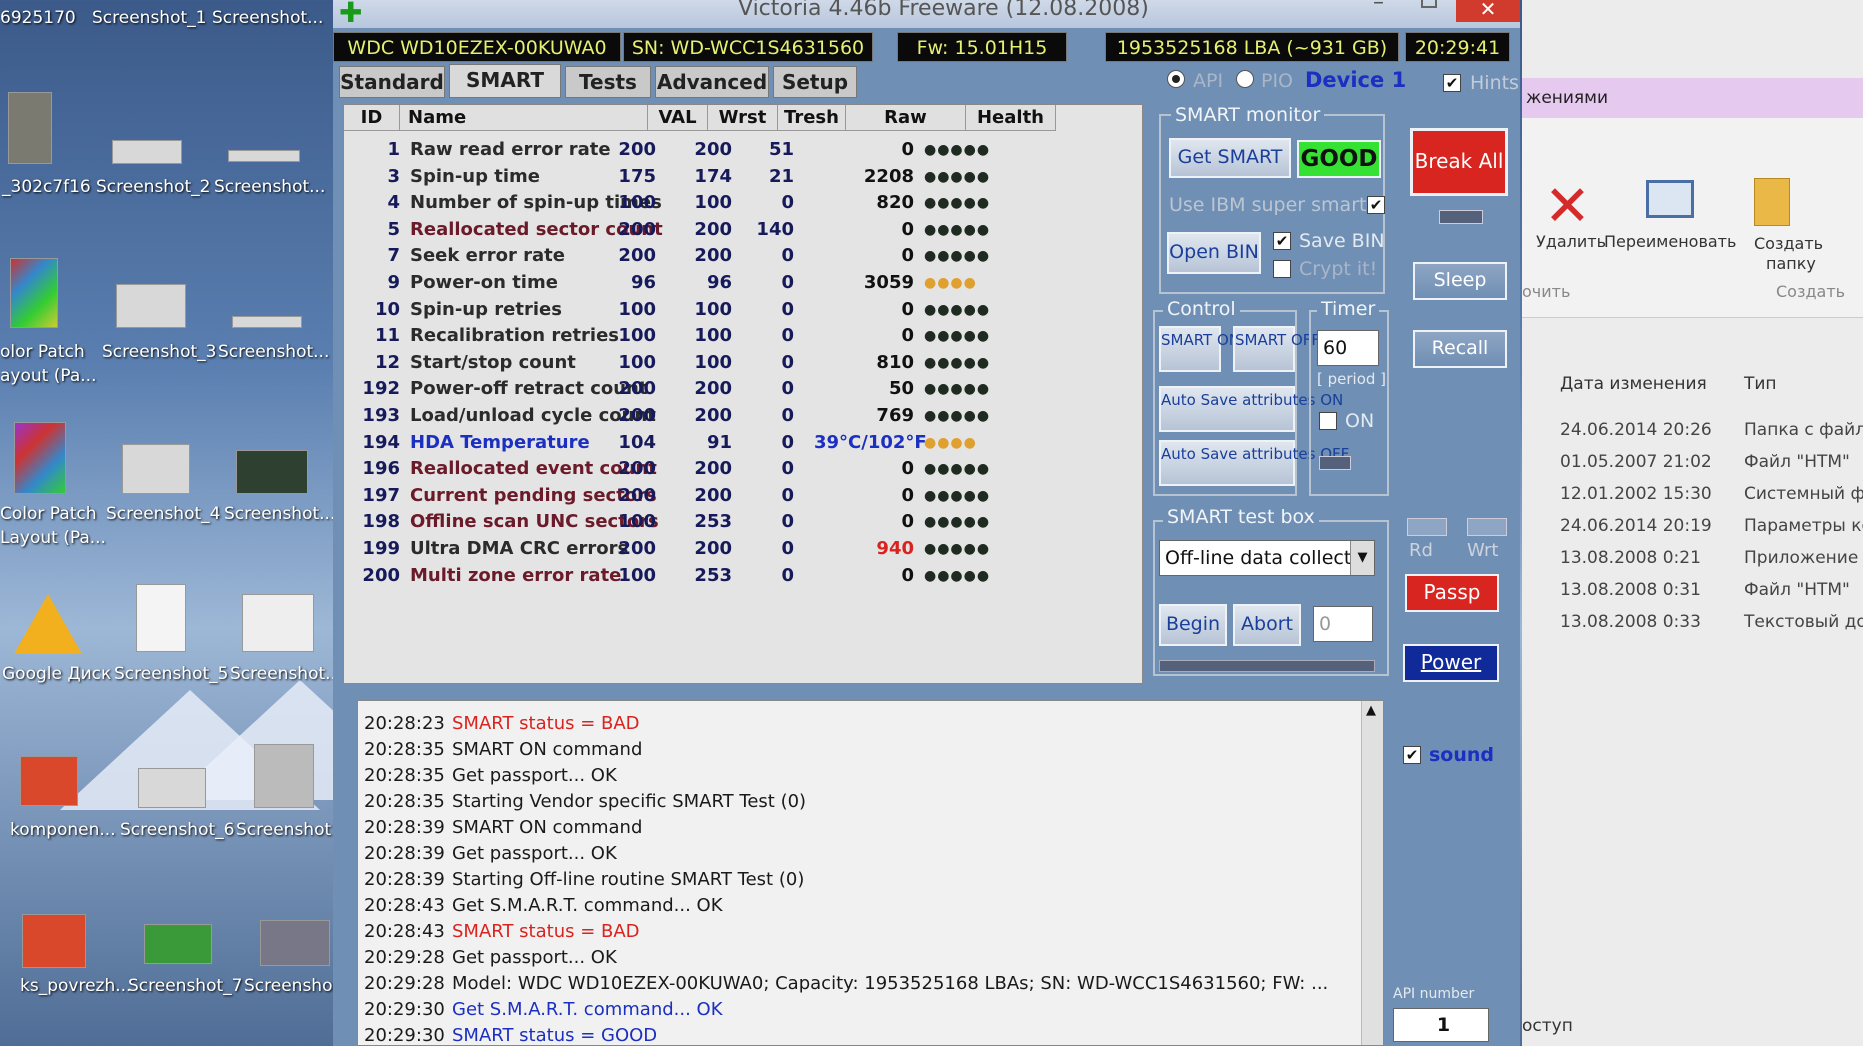 The image size is (1863, 1046). What do you see at coordinates (744, 496) in the screenshot?
I see `table-row: 197 Current pending sectors 200 200 0 0 ●●●●●` at bounding box center [744, 496].